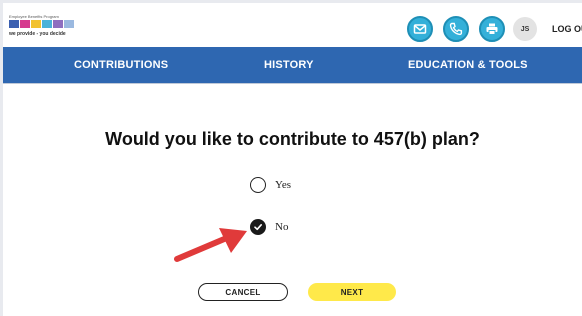 The width and height of the screenshot is (582, 316). I want to click on tab-history: HISTORY, so click(289, 65).